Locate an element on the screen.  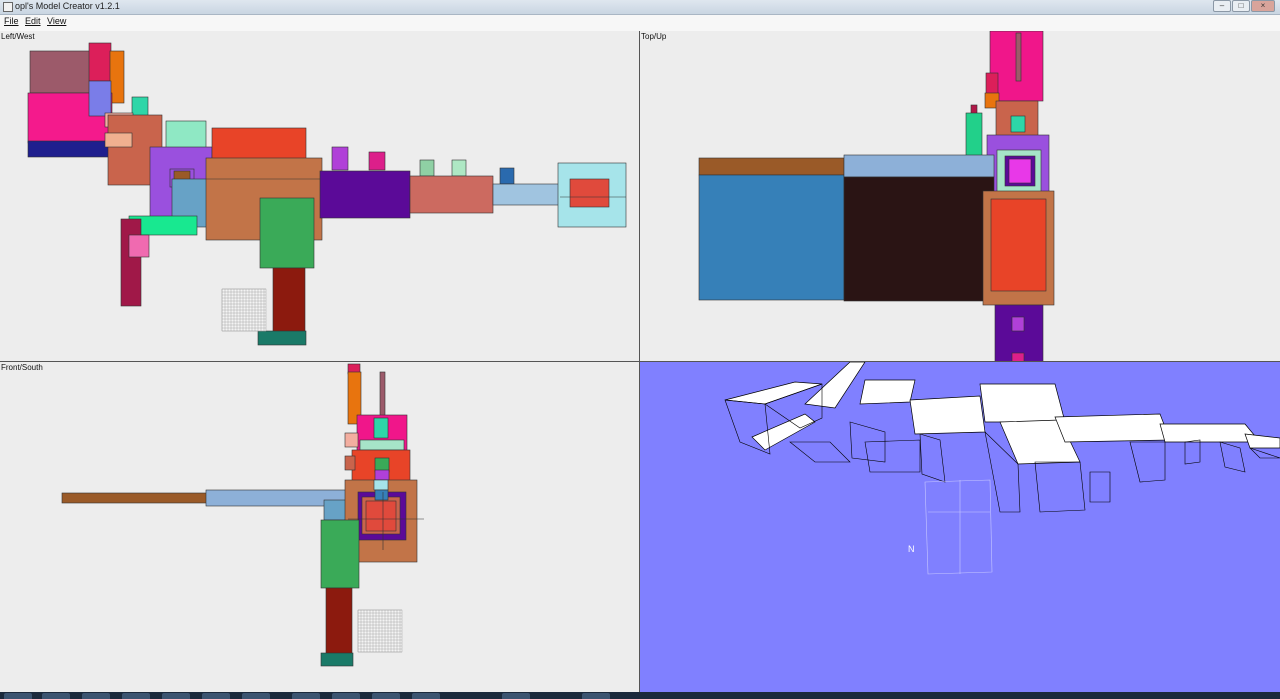
app-icon is located at coordinates (8, 7).